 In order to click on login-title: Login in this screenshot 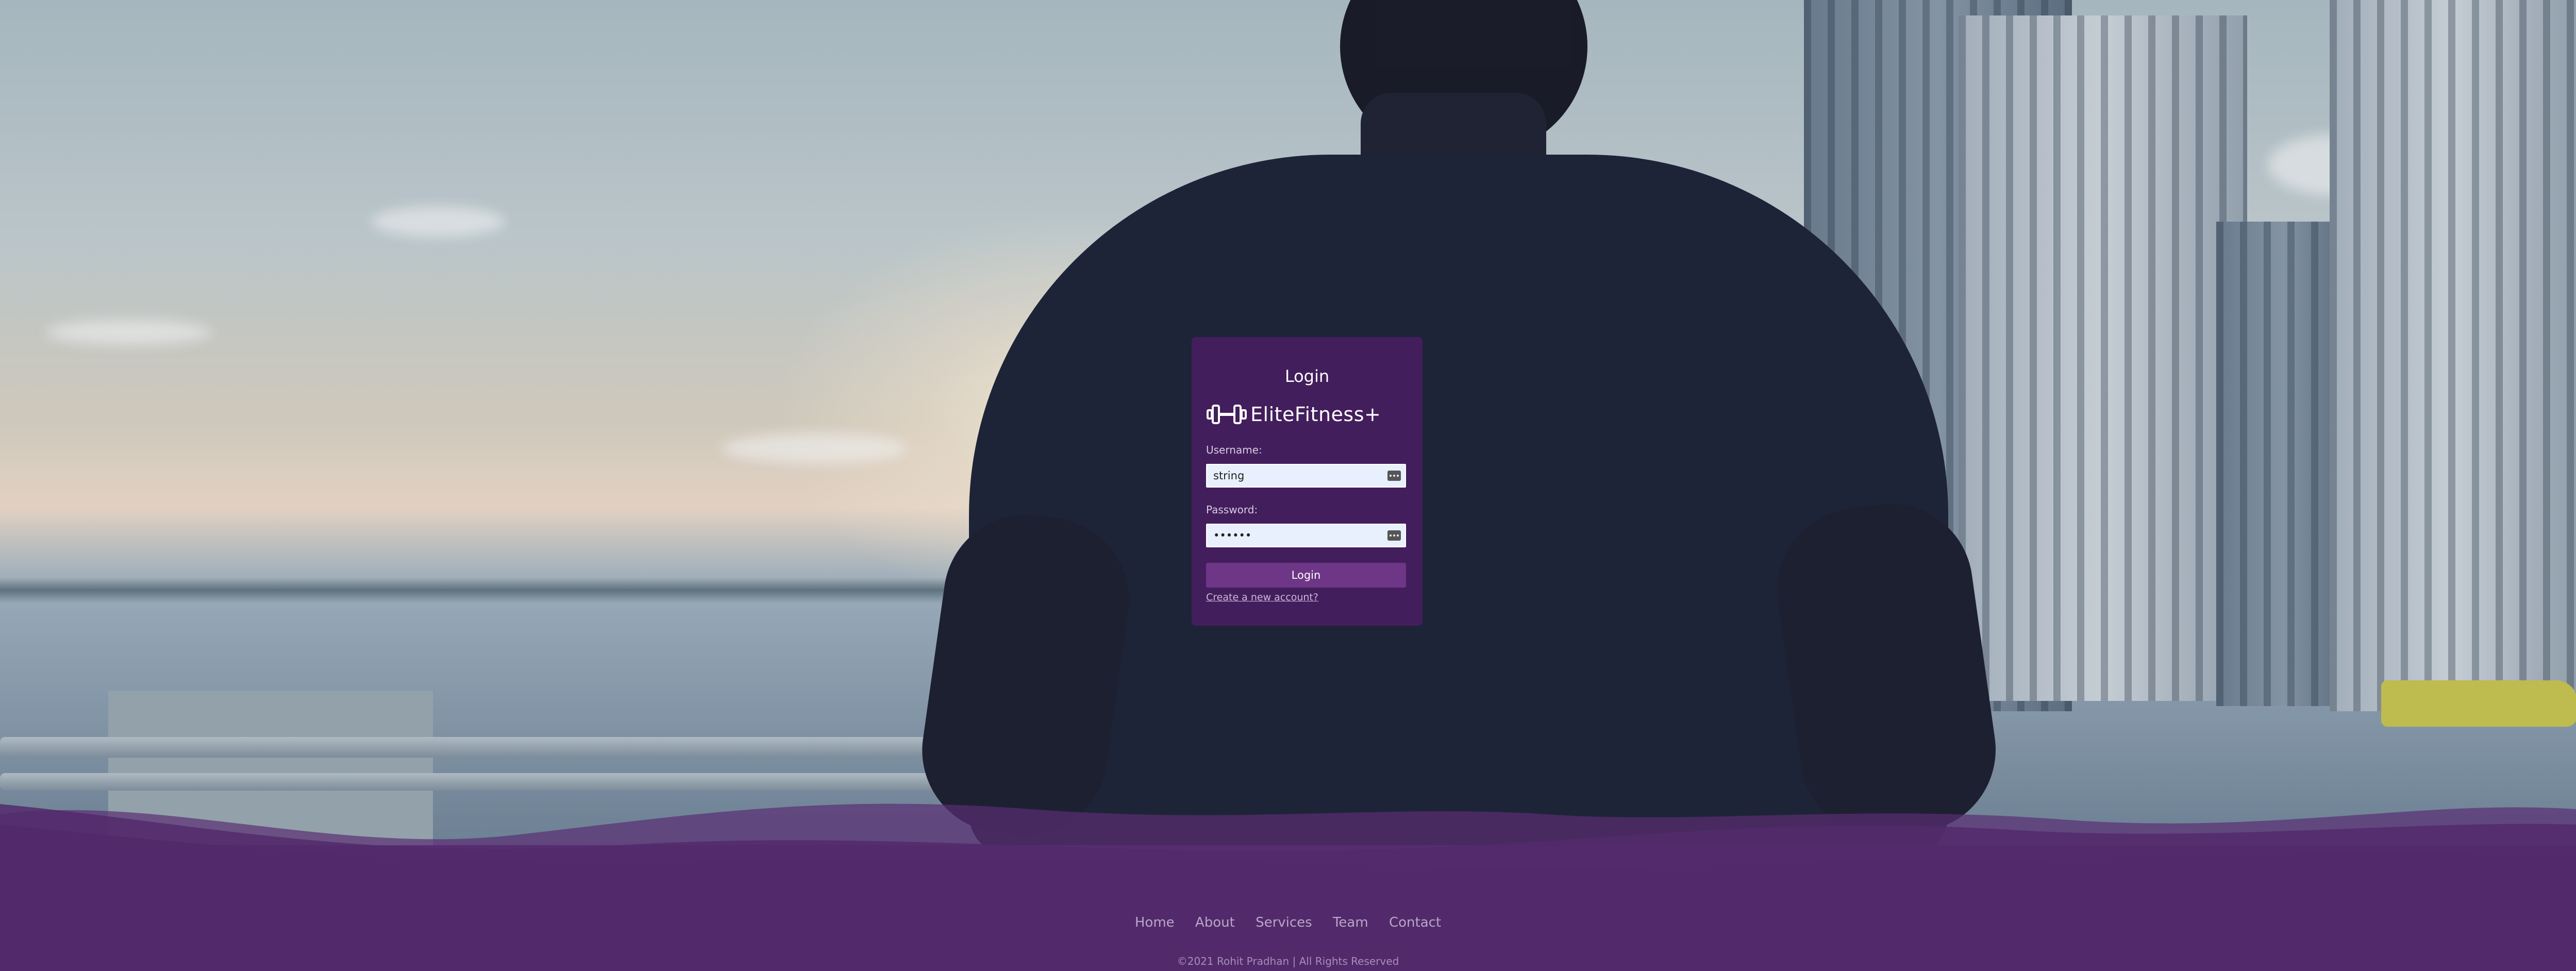, I will do `click(1307, 376)`.